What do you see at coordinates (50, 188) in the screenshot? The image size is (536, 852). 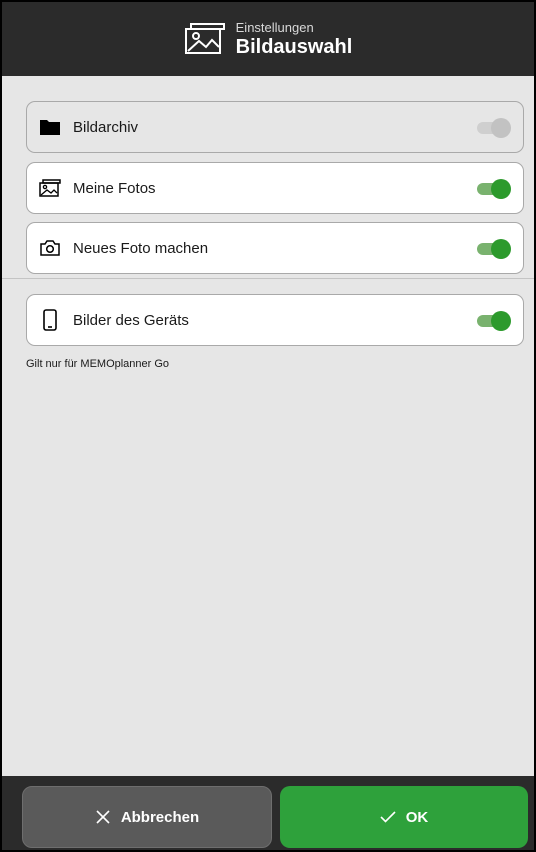 I see `photos-icon` at bounding box center [50, 188].